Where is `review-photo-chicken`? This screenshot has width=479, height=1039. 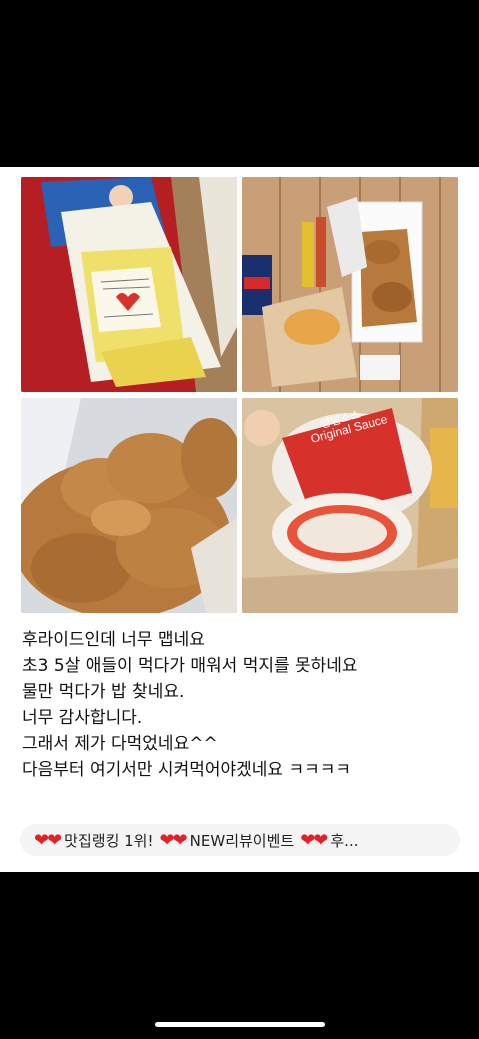 review-photo-chicken is located at coordinates (129, 505).